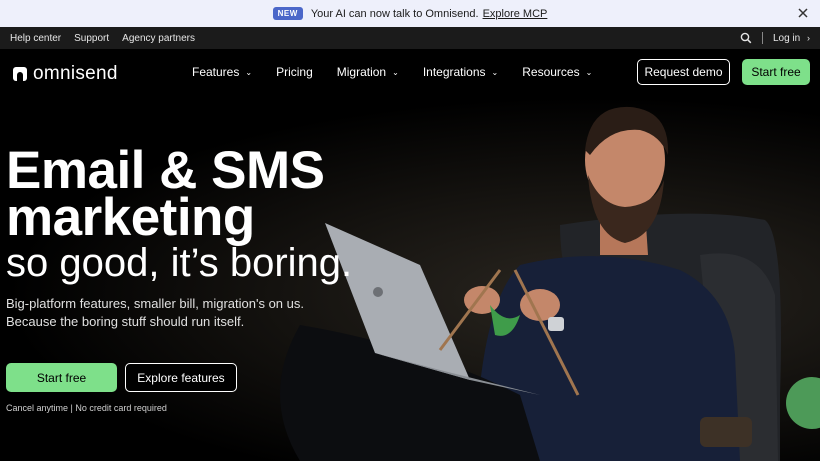  Describe the element at coordinates (746, 38) in the screenshot. I see `search-icon` at that location.